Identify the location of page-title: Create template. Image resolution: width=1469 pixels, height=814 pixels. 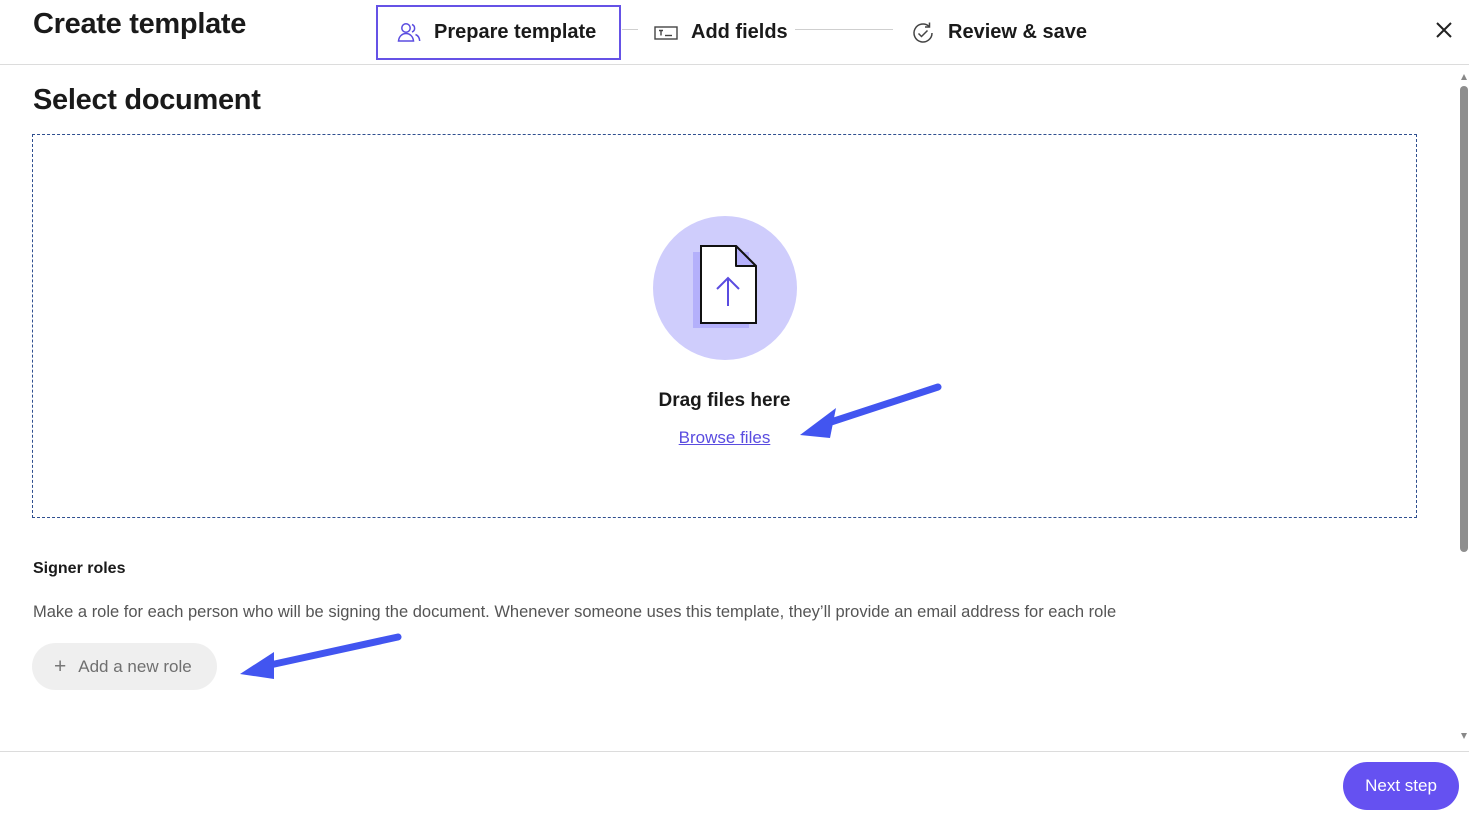
(140, 24).